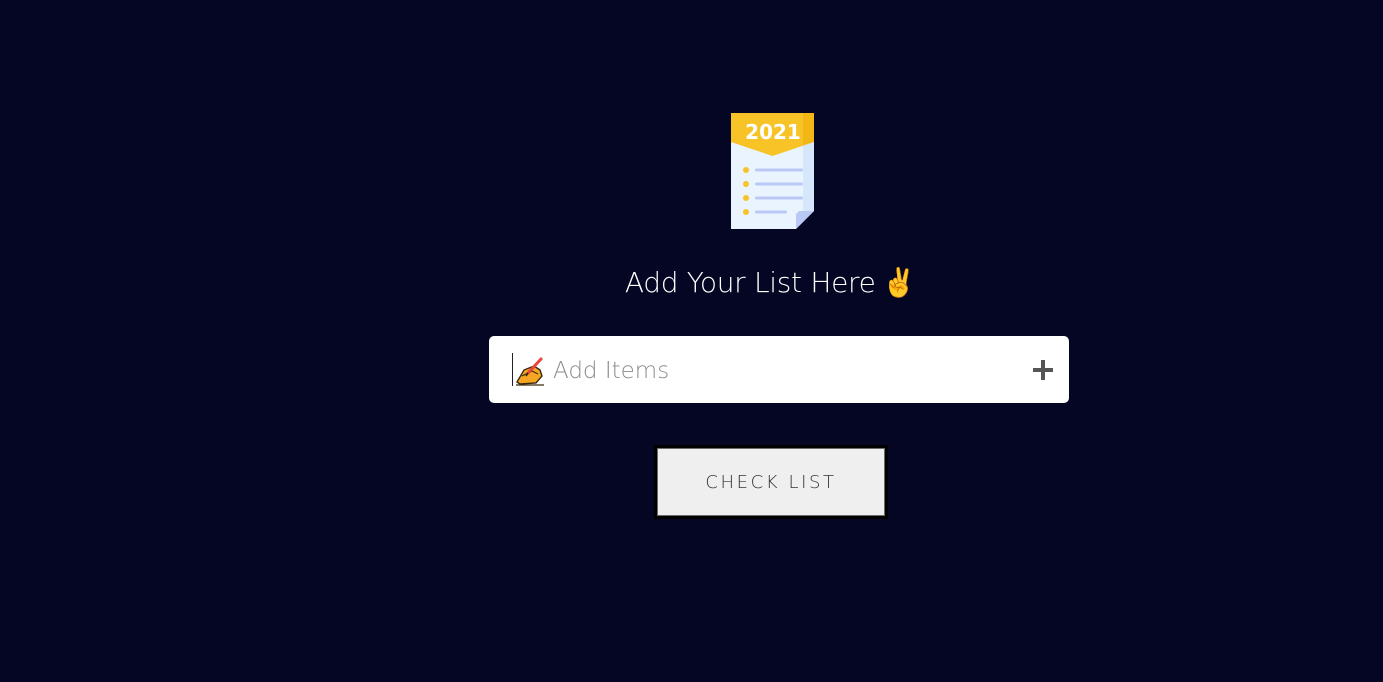 Image resolution: width=1383 pixels, height=682 pixels. Describe the element at coordinates (530, 371) in the screenshot. I see `writing-hand-icon` at that location.